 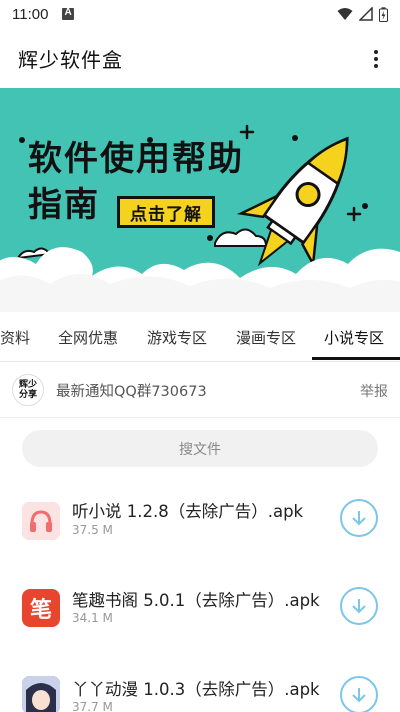 What do you see at coordinates (374, 391) in the screenshot?
I see `report-link: 举报` at bounding box center [374, 391].